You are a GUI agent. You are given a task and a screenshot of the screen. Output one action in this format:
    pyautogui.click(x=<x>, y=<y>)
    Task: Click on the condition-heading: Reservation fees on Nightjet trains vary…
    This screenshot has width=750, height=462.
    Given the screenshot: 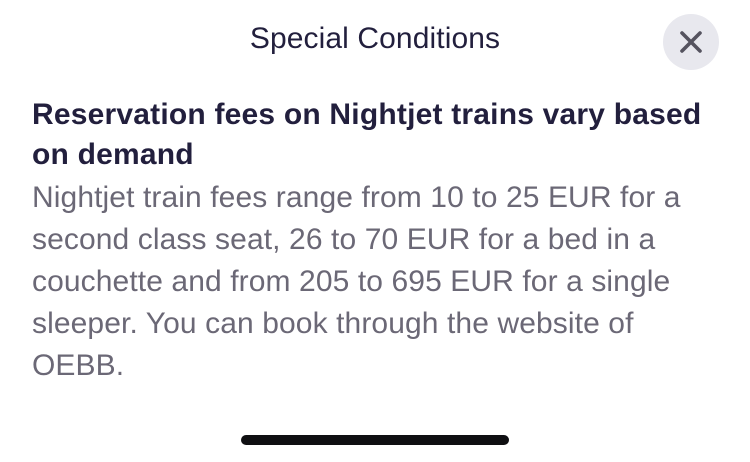 What is the action you would take?
    pyautogui.click(x=367, y=134)
    